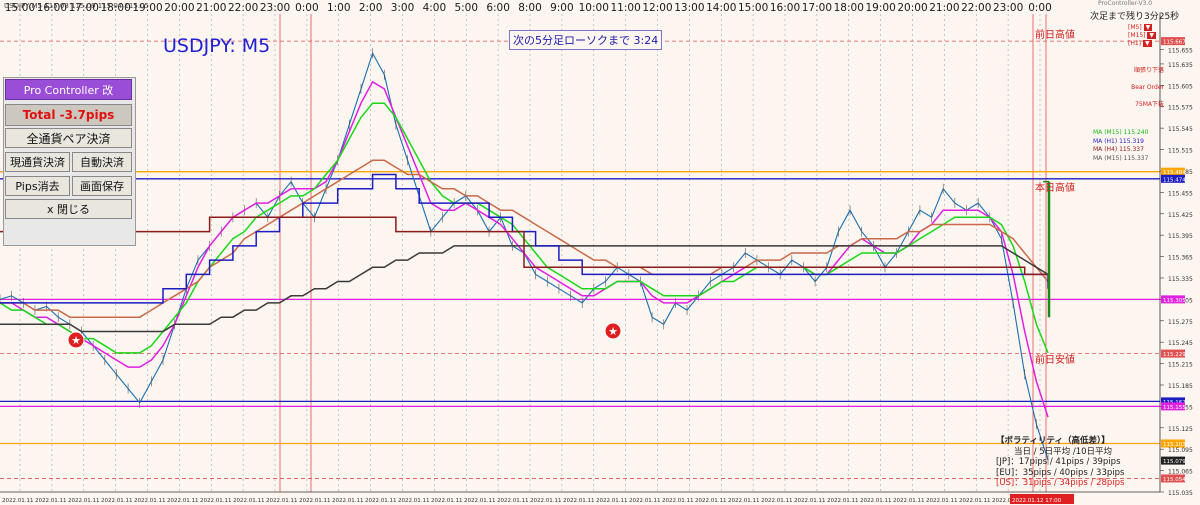 This screenshot has height=505, width=1200. What do you see at coordinates (1180, 450) in the screenshot?
I see `y-tick-label: 115.095` at bounding box center [1180, 450].